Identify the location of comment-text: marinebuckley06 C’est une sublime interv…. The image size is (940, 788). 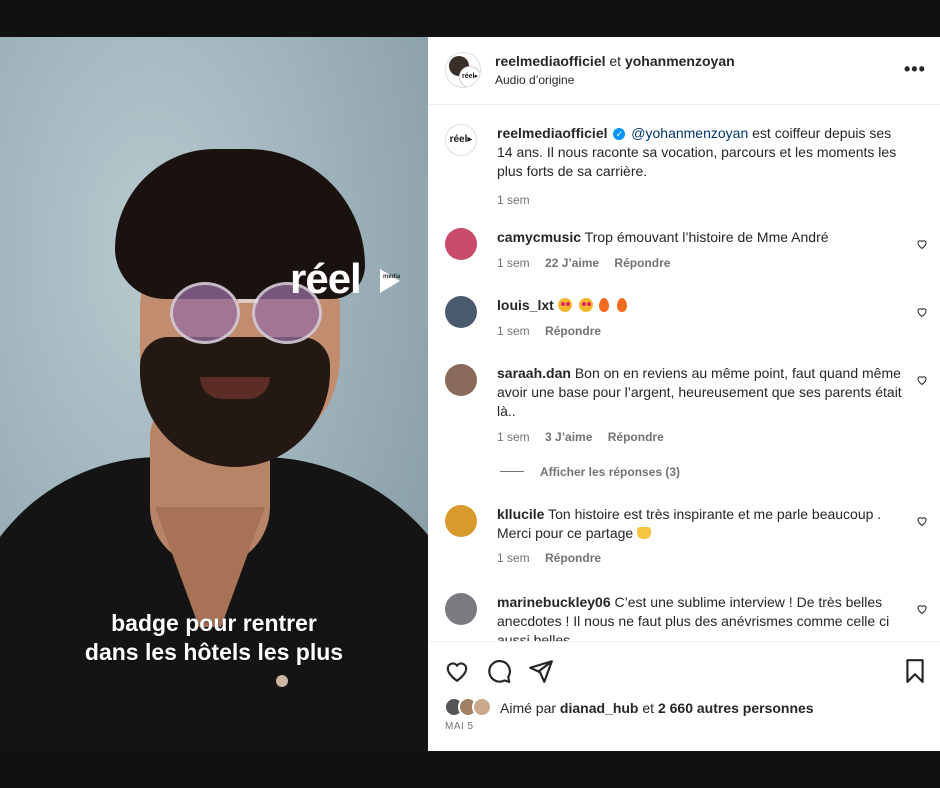
(702, 617).